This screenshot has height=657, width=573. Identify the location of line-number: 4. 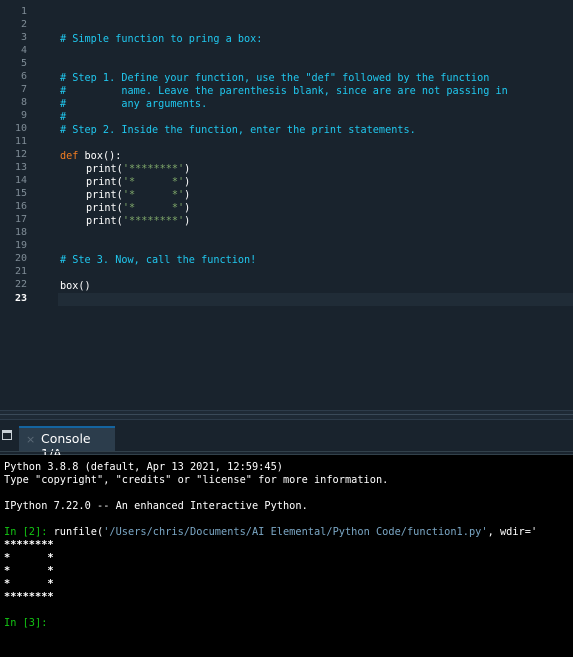
(23, 50).